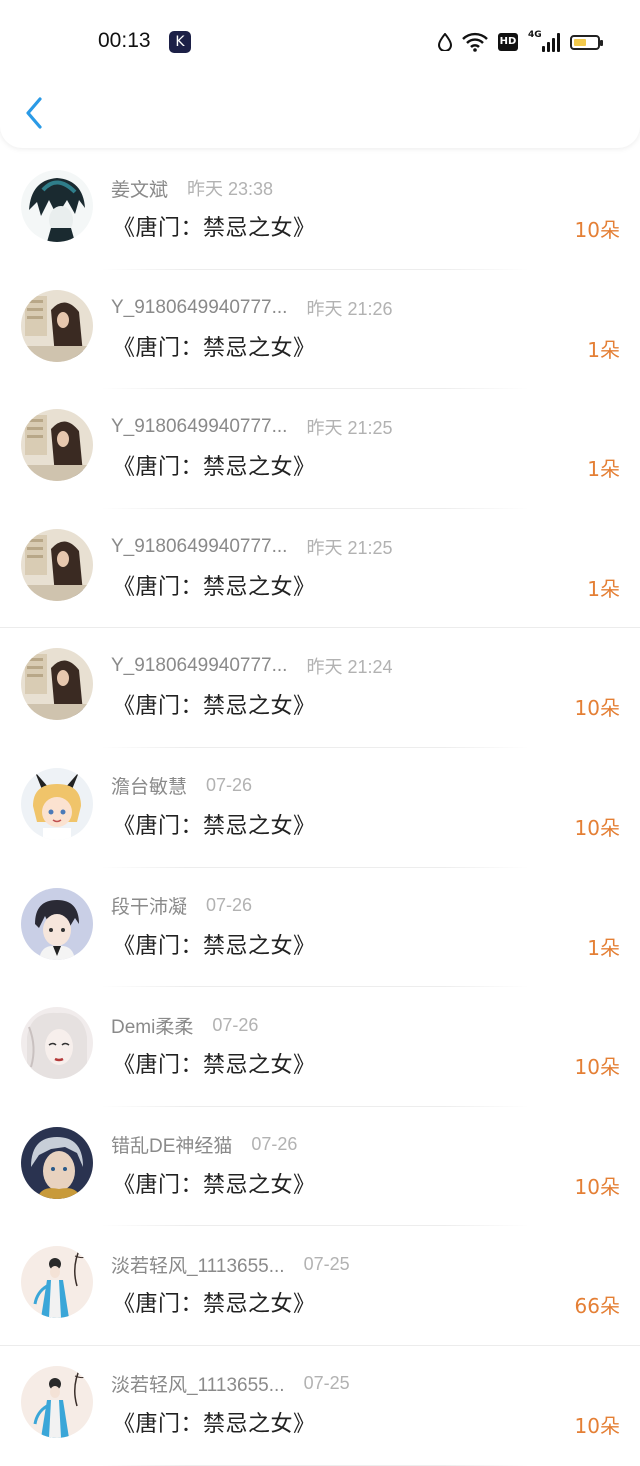 The height and width of the screenshot is (1466, 640). I want to click on list-item: 姜文斌 昨天 23:38 《唐门：禁忌之女》 10朵, so click(320, 210).